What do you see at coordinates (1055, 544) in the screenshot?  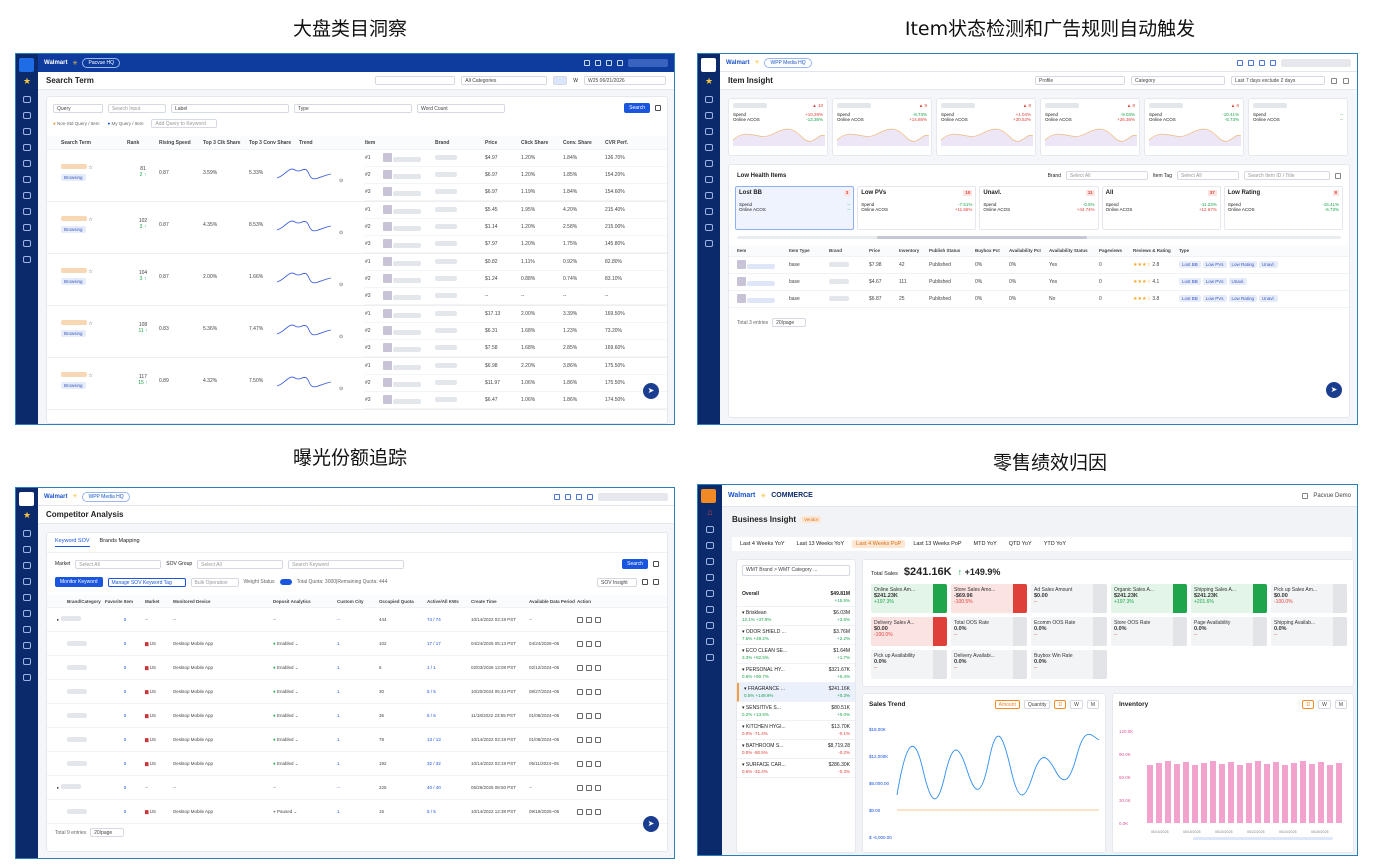 I see `period-tab: YTD YoY` at bounding box center [1055, 544].